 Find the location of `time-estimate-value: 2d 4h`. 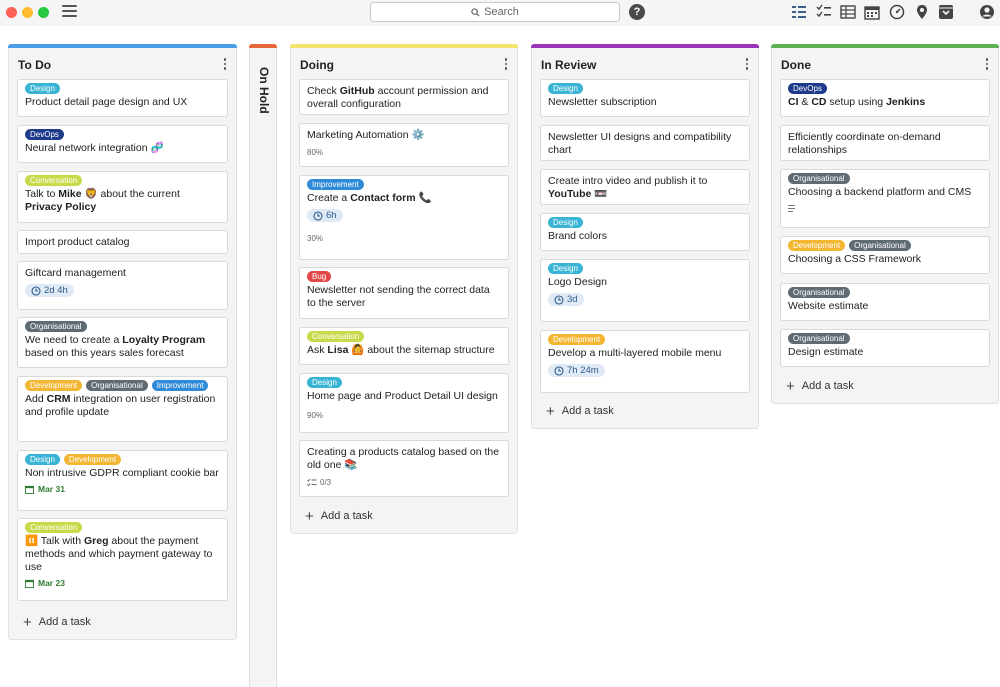

time-estimate-value: 2d 4h is located at coordinates (56, 290).